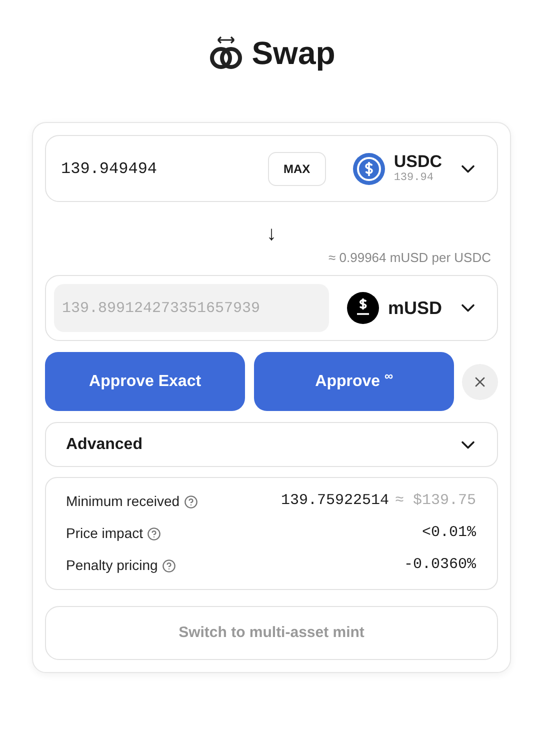 This screenshot has height=742, width=543. Describe the element at coordinates (414, 178) in the screenshot. I see `token-balance: 139.94` at that location.